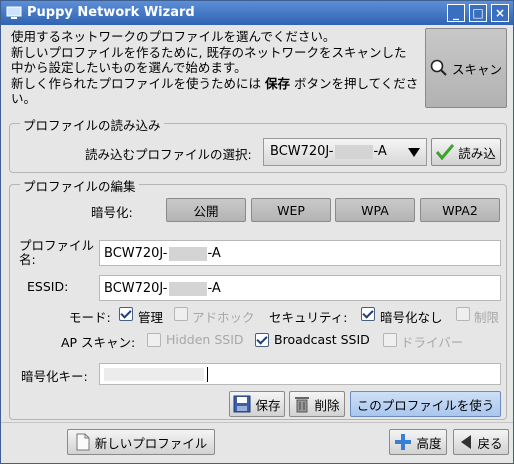 This screenshot has width=514, height=464. What do you see at coordinates (205, 339) in the screenshot?
I see `hidden-ssid-label: Hidden SSID` at bounding box center [205, 339].